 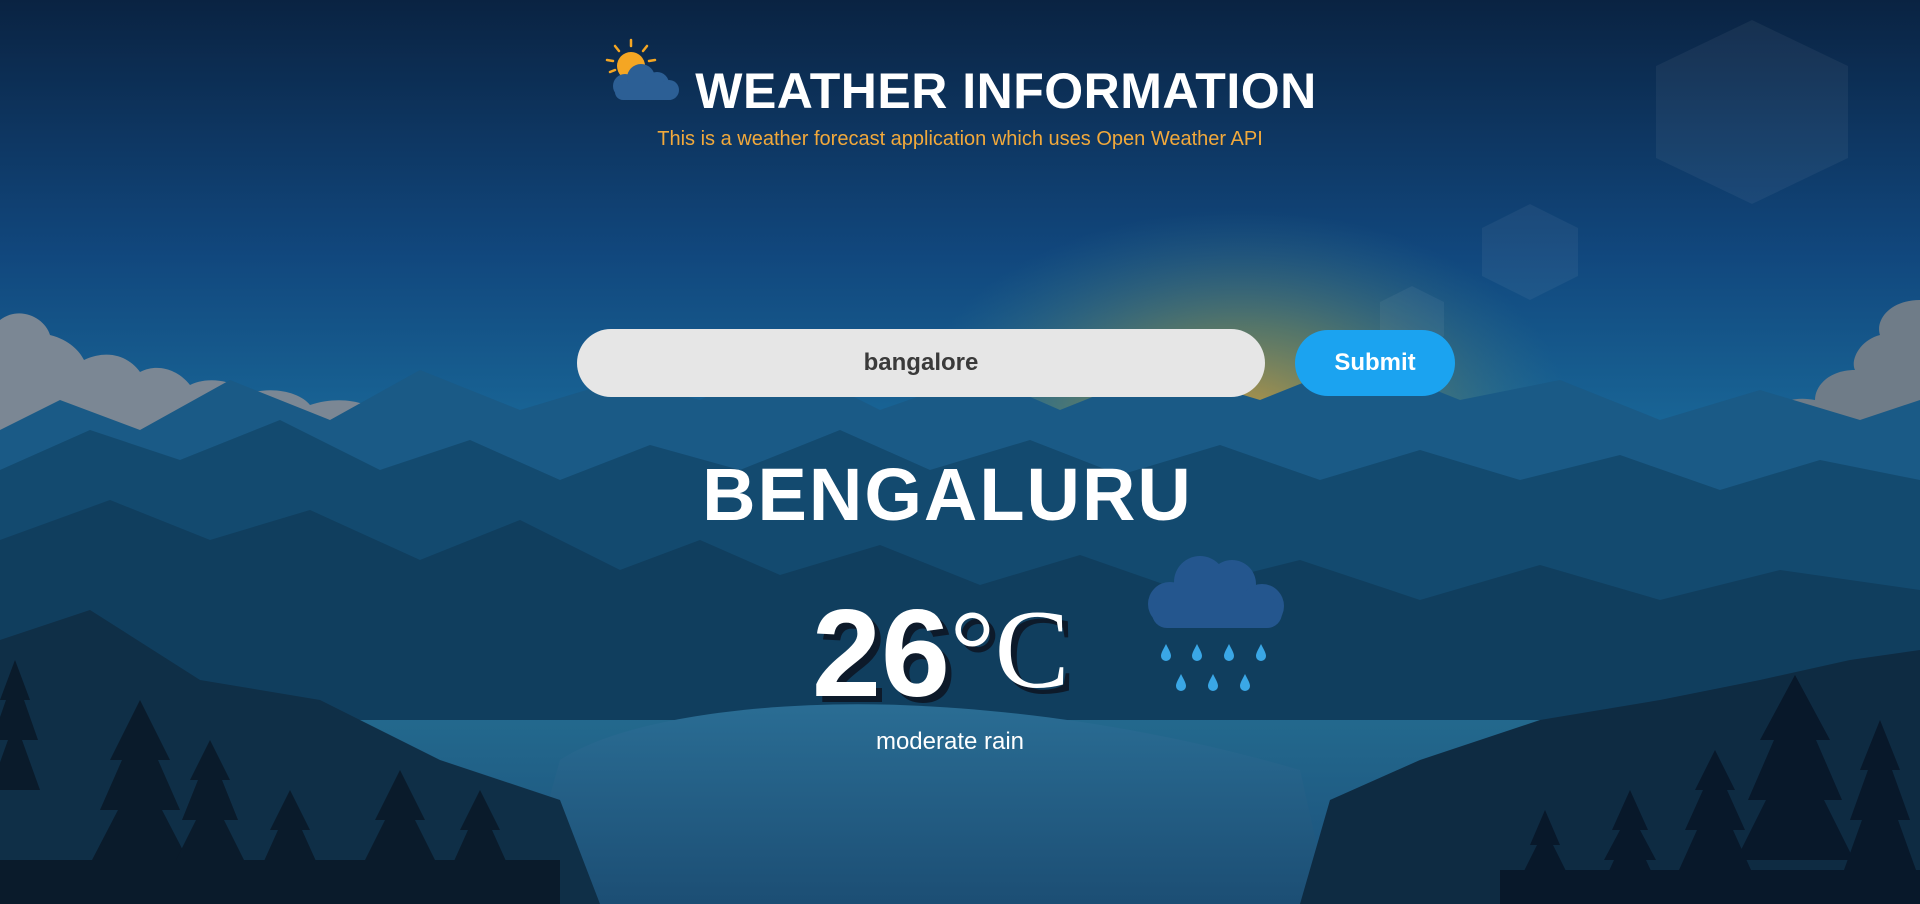 What do you see at coordinates (1375, 363) in the screenshot?
I see `submit-button: Submit` at bounding box center [1375, 363].